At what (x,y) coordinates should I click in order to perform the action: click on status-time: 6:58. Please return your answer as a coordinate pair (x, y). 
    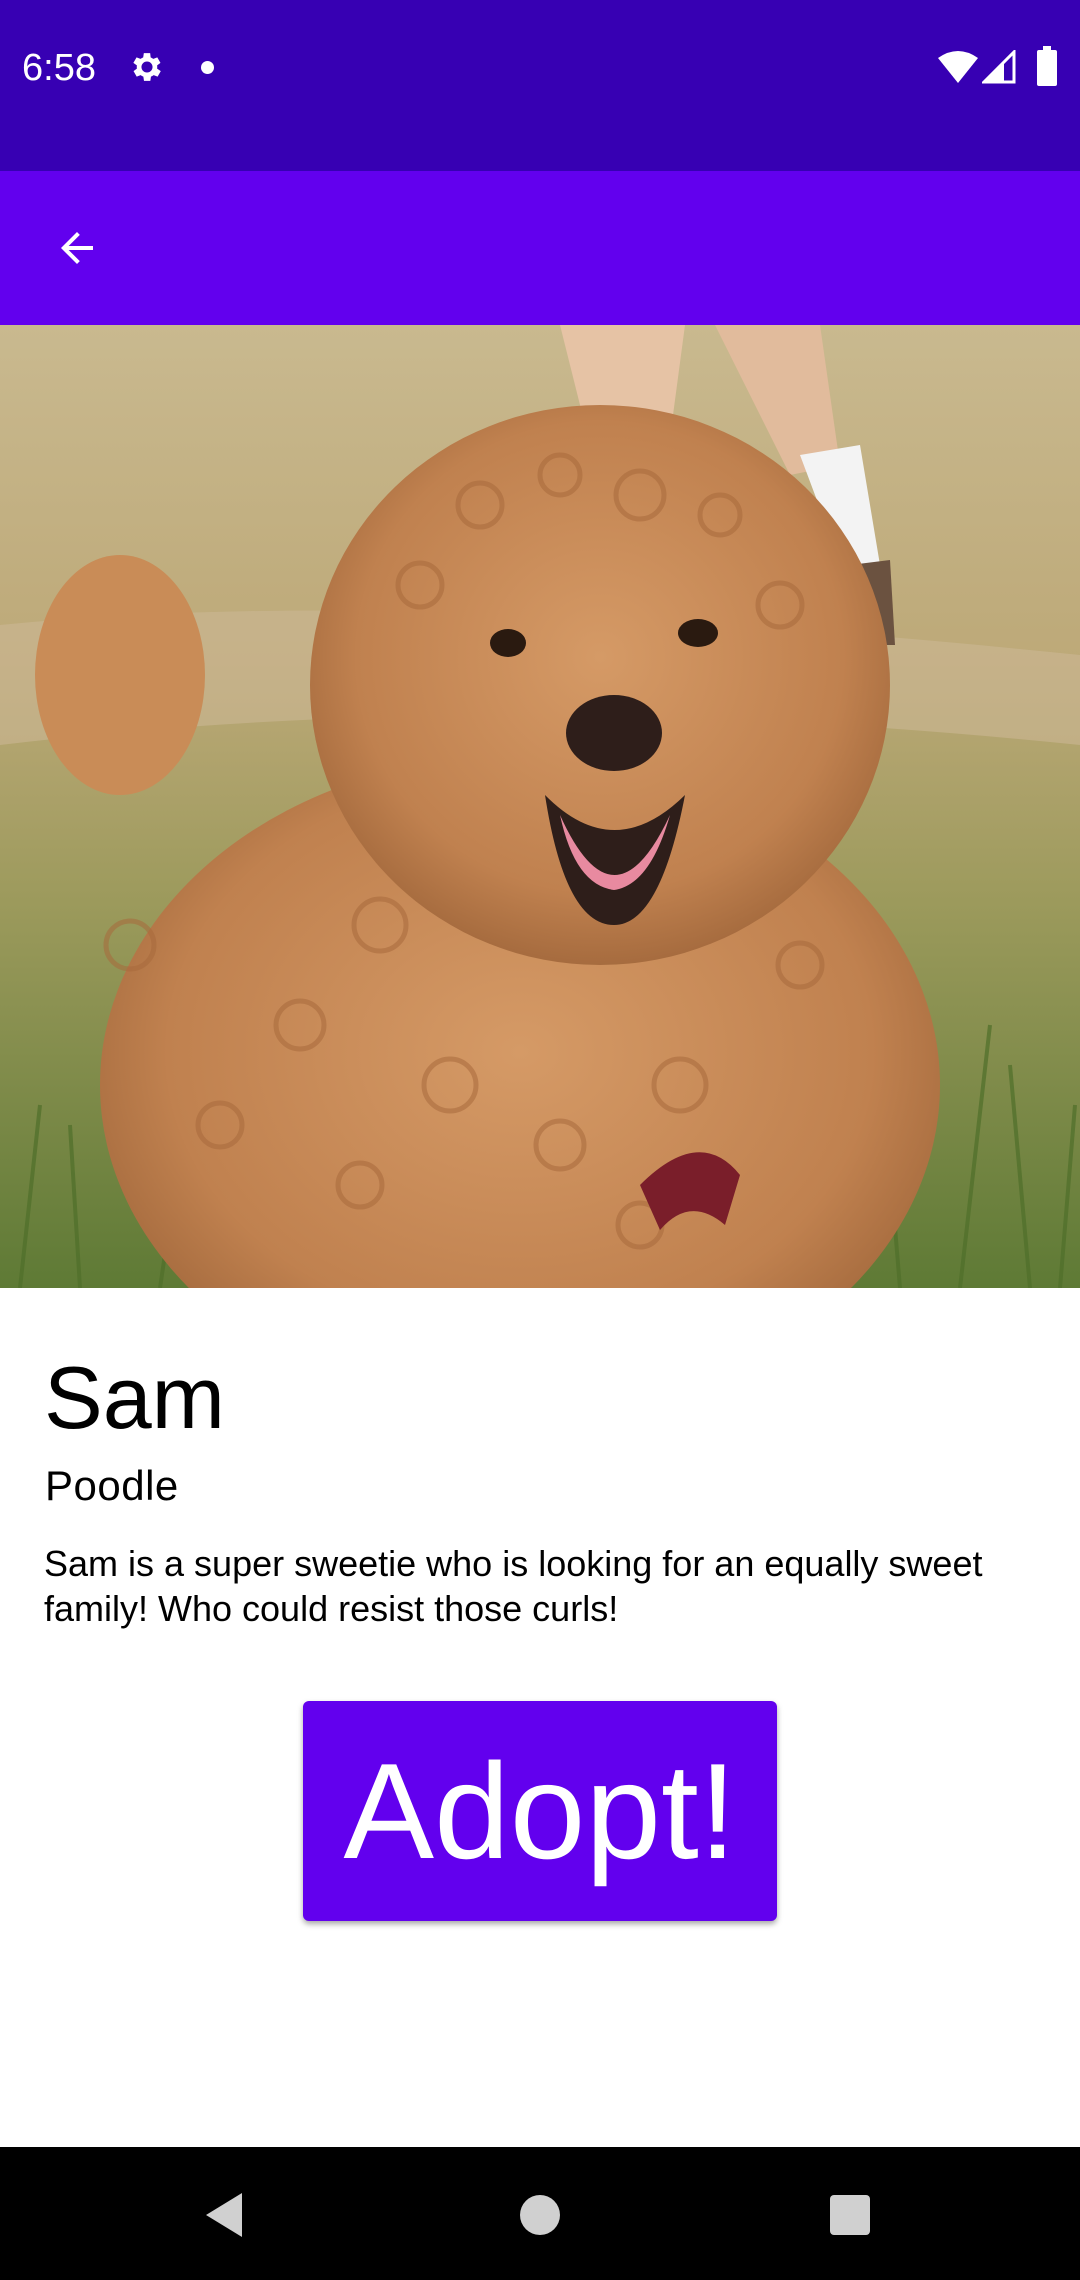
    Looking at the image, I should click on (59, 68).